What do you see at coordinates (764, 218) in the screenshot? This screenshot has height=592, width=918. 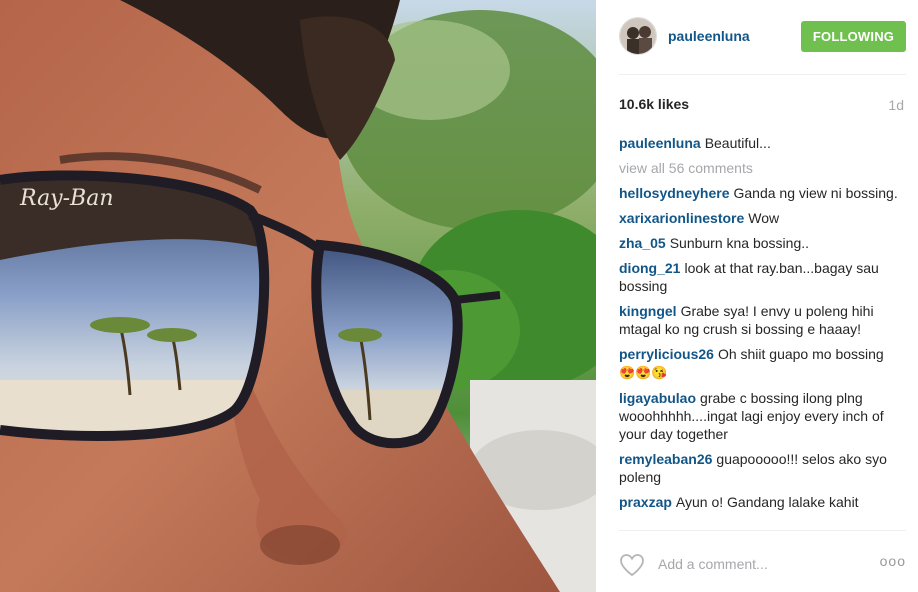 I see `comment-text: Wow` at bounding box center [764, 218].